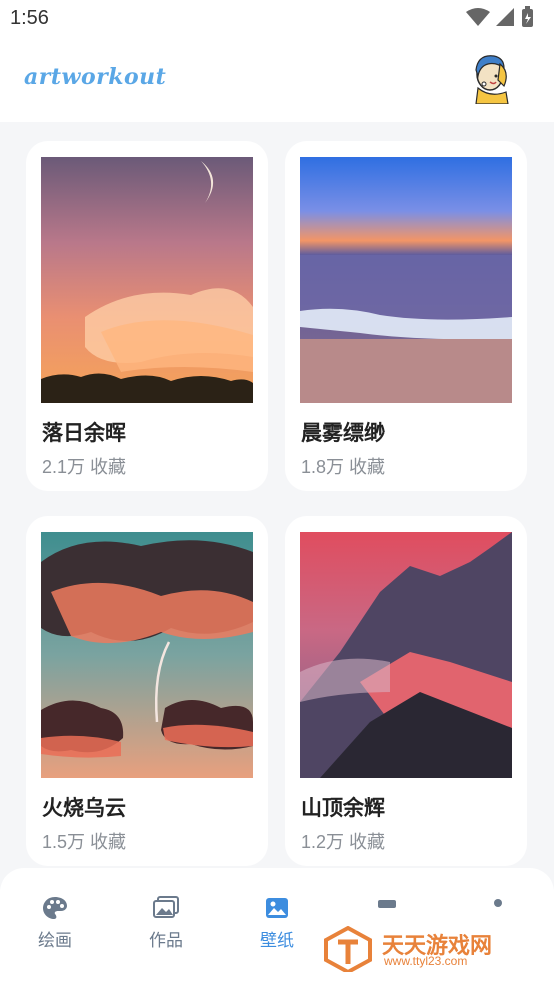 Image resolution: width=554 pixels, height=984 pixels. I want to click on battery-icon, so click(527, 16).